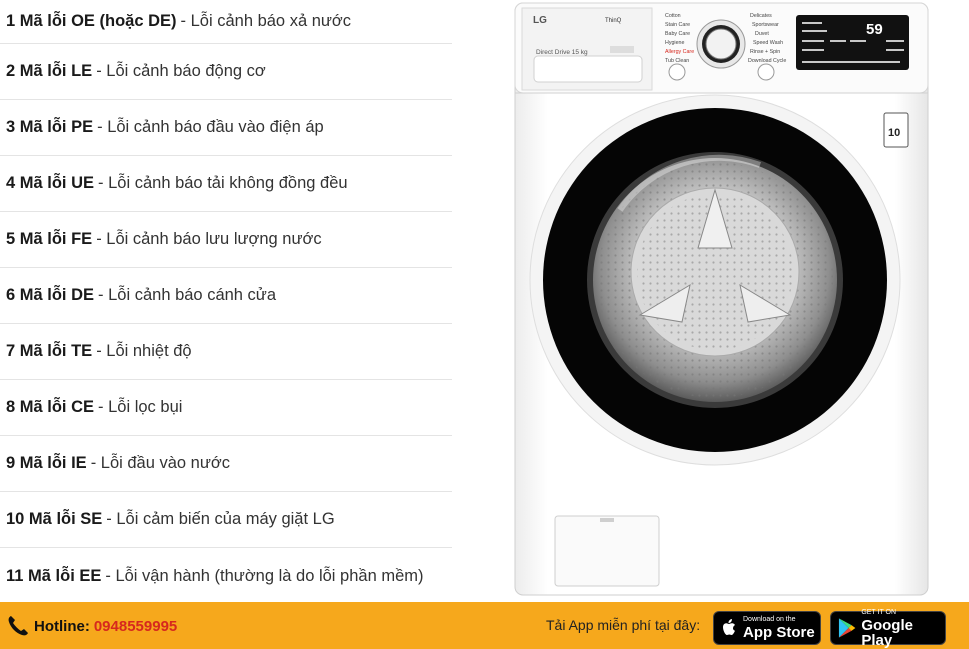 The image size is (969, 649). Describe the element at coordinates (210, 127) in the screenshot. I see `error-description: - Lỗi cảnh báo đầu vào điện áp` at that location.